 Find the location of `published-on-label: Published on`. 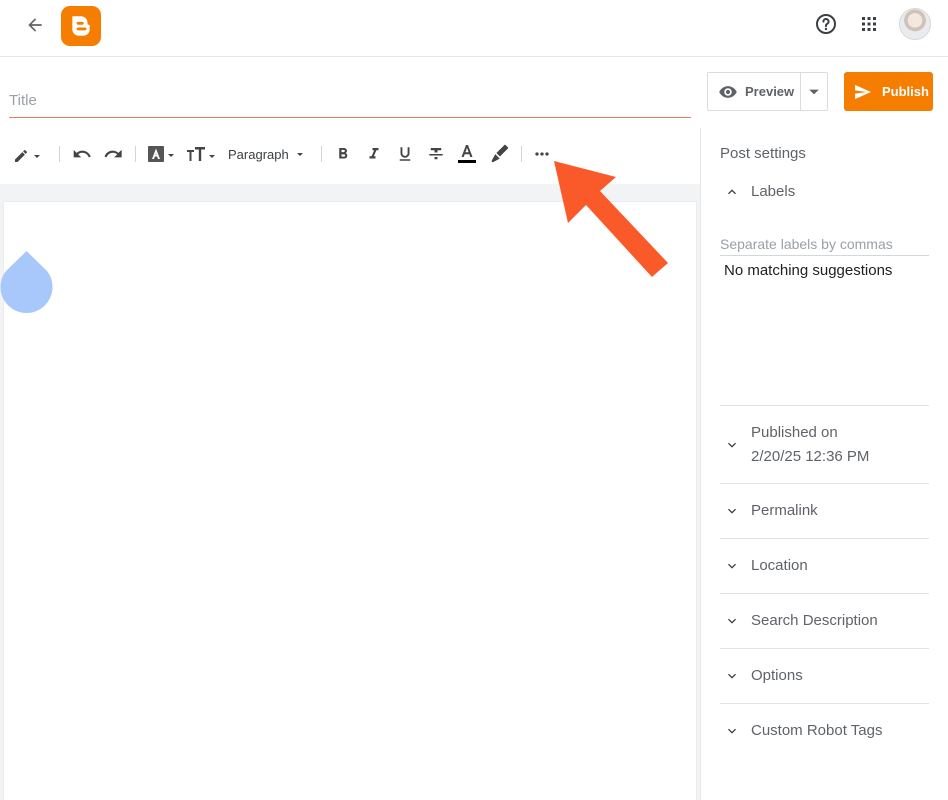

published-on-label: Published on is located at coordinates (794, 432).